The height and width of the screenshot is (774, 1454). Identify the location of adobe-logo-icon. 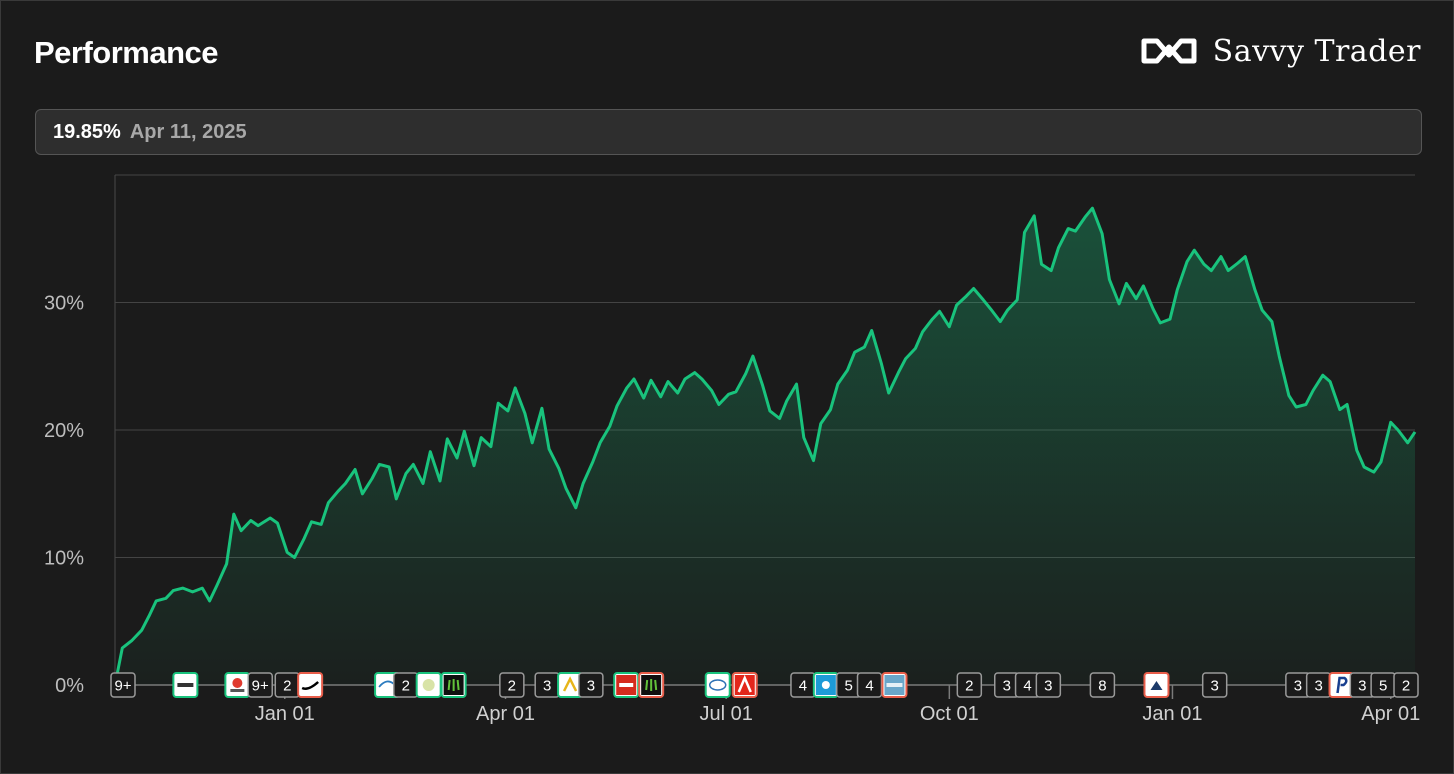
(744, 685).